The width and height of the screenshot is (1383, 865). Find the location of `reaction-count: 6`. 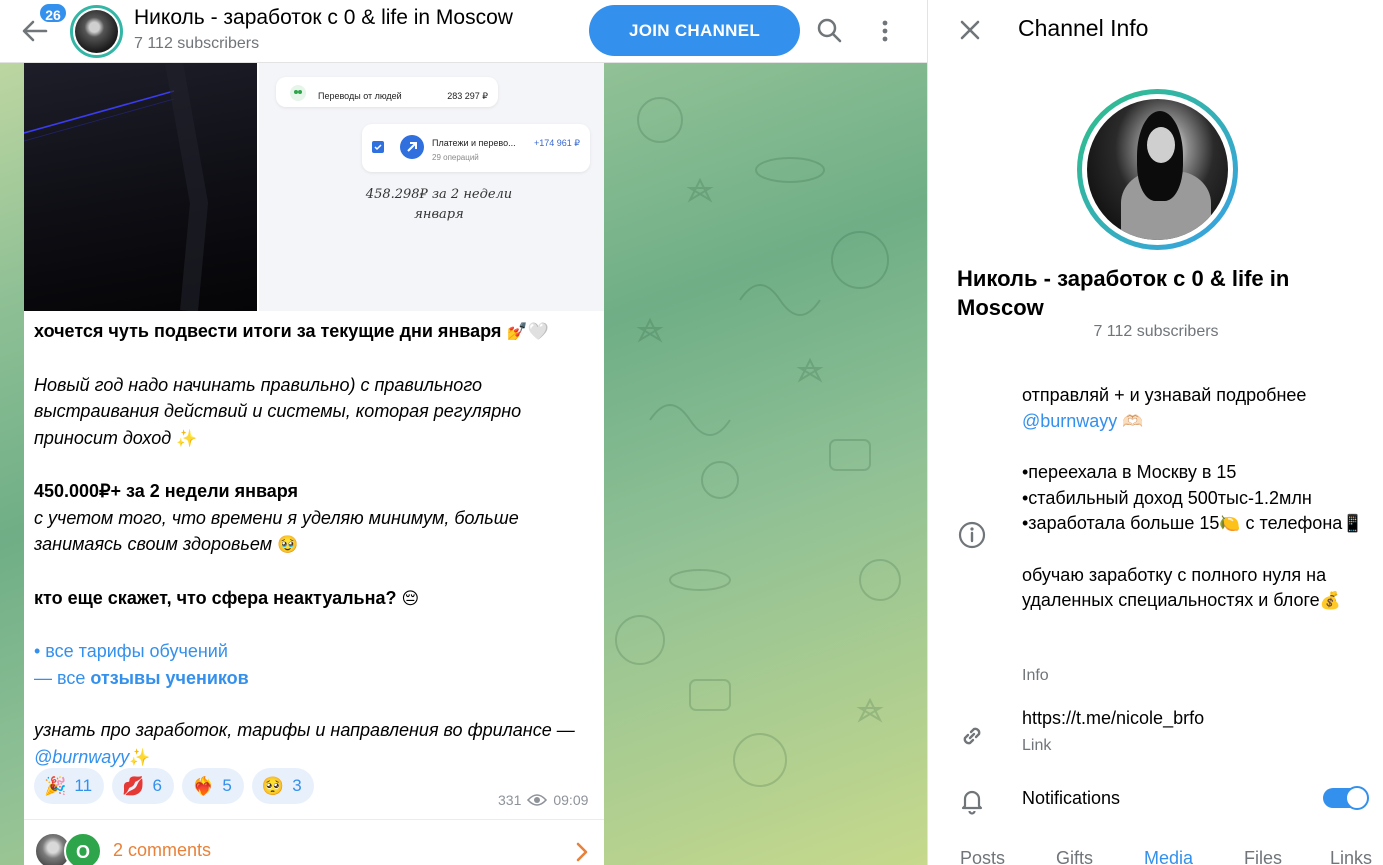

reaction-count: 6 is located at coordinates (157, 785).